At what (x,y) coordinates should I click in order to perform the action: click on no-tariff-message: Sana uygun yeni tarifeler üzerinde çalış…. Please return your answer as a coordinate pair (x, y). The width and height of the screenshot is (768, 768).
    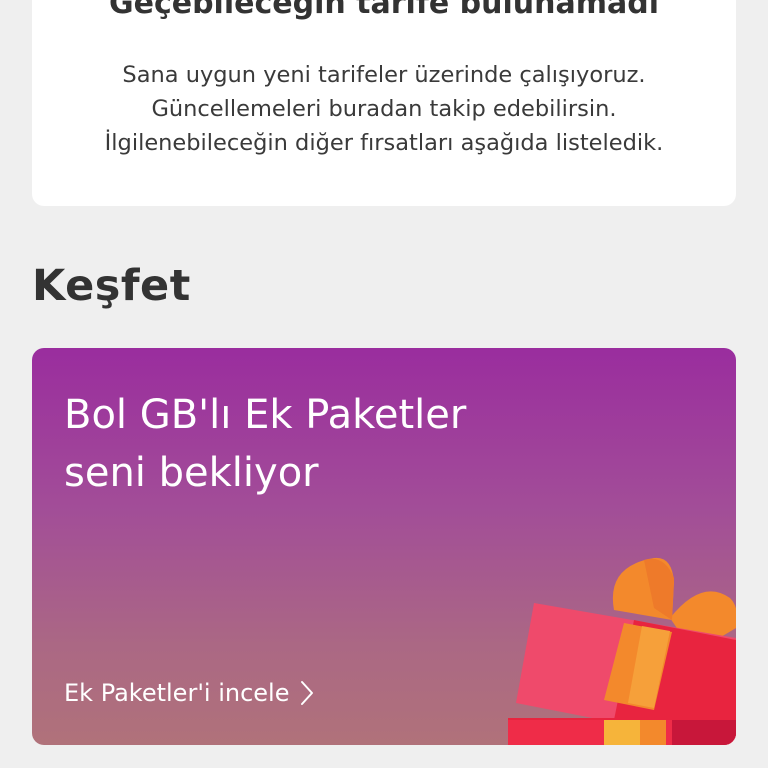
    Looking at the image, I should click on (384, 109).